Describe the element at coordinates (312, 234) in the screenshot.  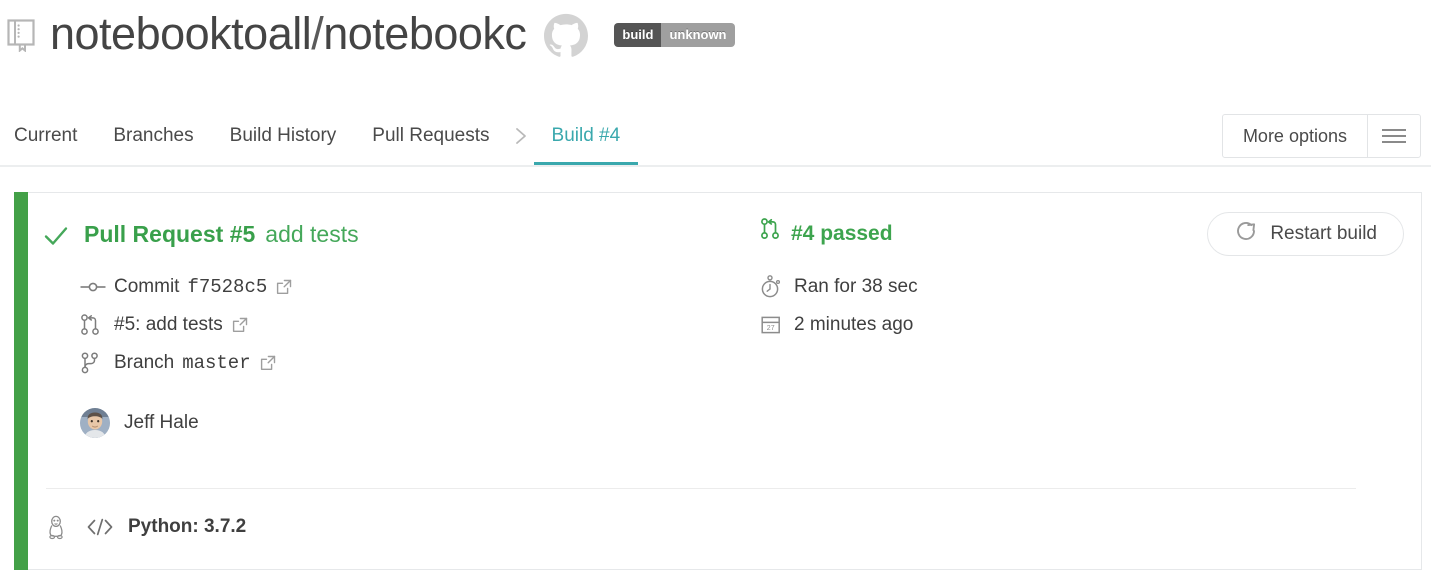
I see `pull-request-subject: add tests` at that location.